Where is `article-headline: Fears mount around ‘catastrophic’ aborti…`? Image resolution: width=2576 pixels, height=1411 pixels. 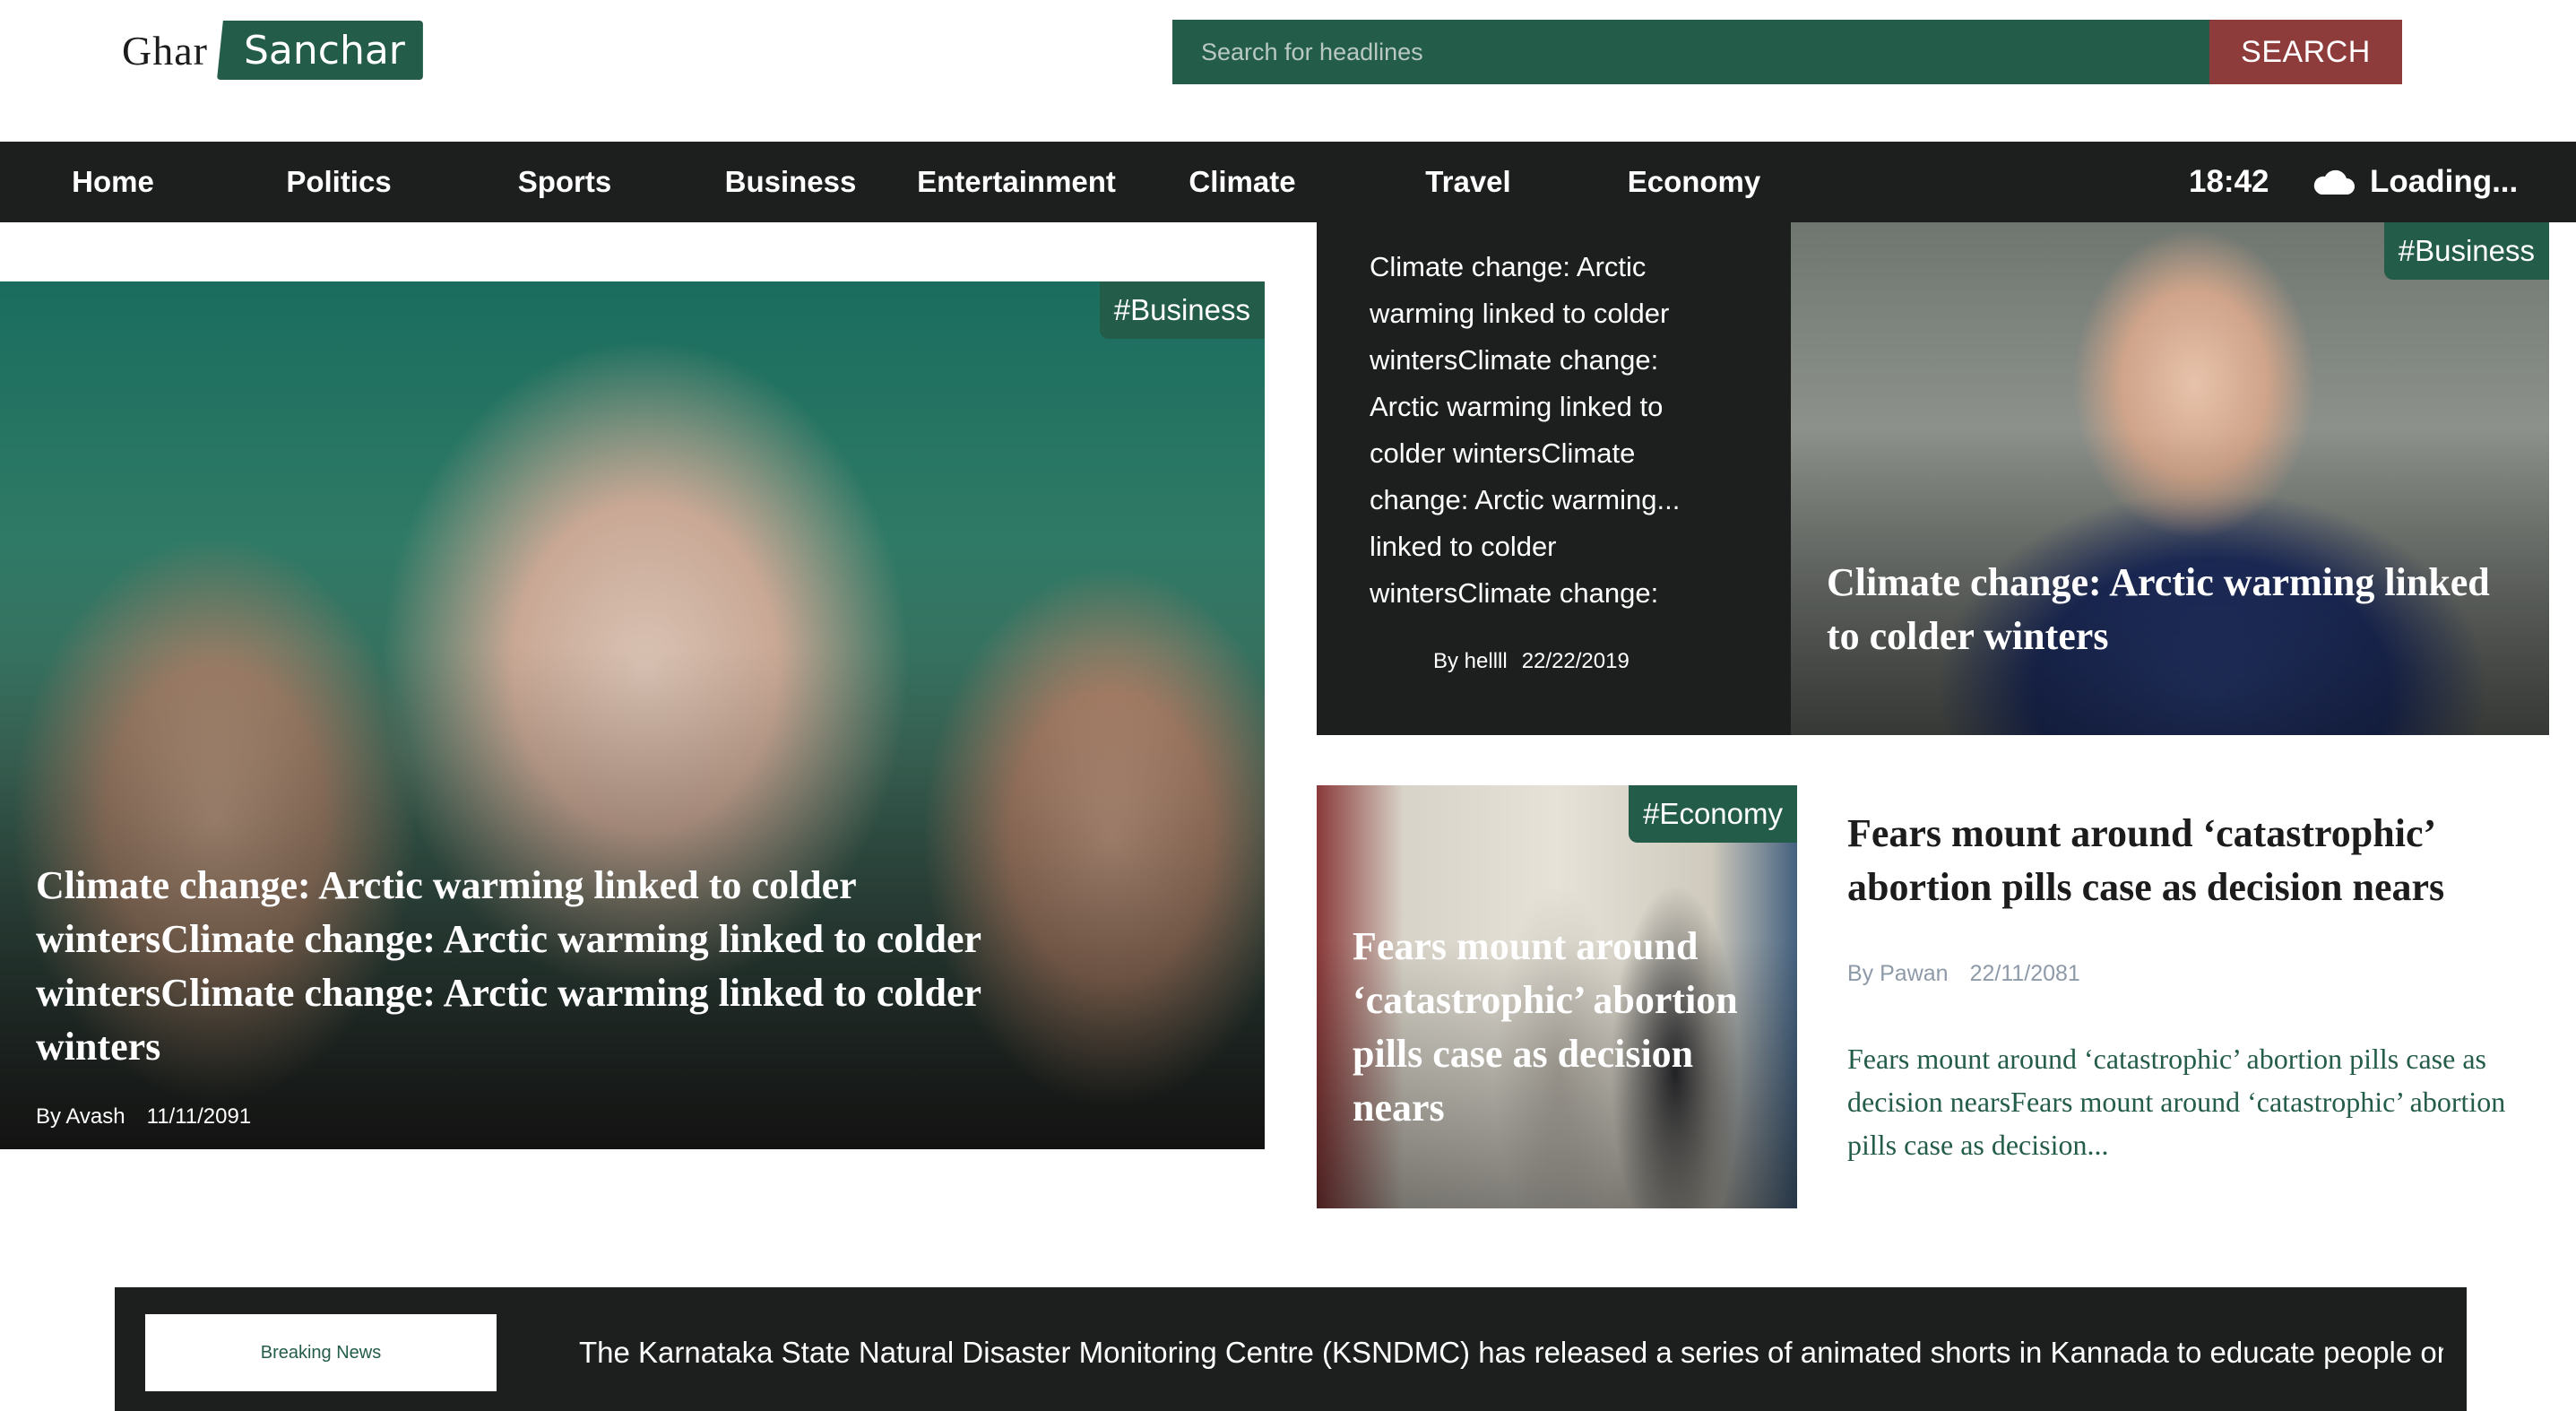 article-headline: Fears mount around ‘catastrophic’ aborti… is located at coordinates (2196, 860).